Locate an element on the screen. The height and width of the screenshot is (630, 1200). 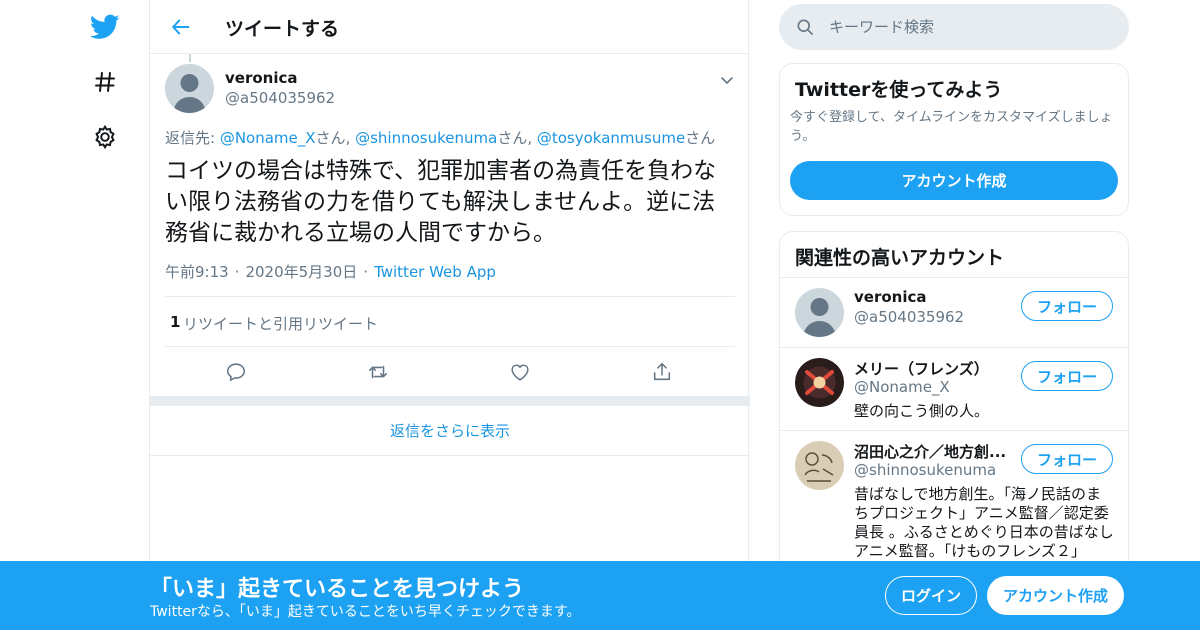
author-name: veronica is located at coordinates (261, 78).